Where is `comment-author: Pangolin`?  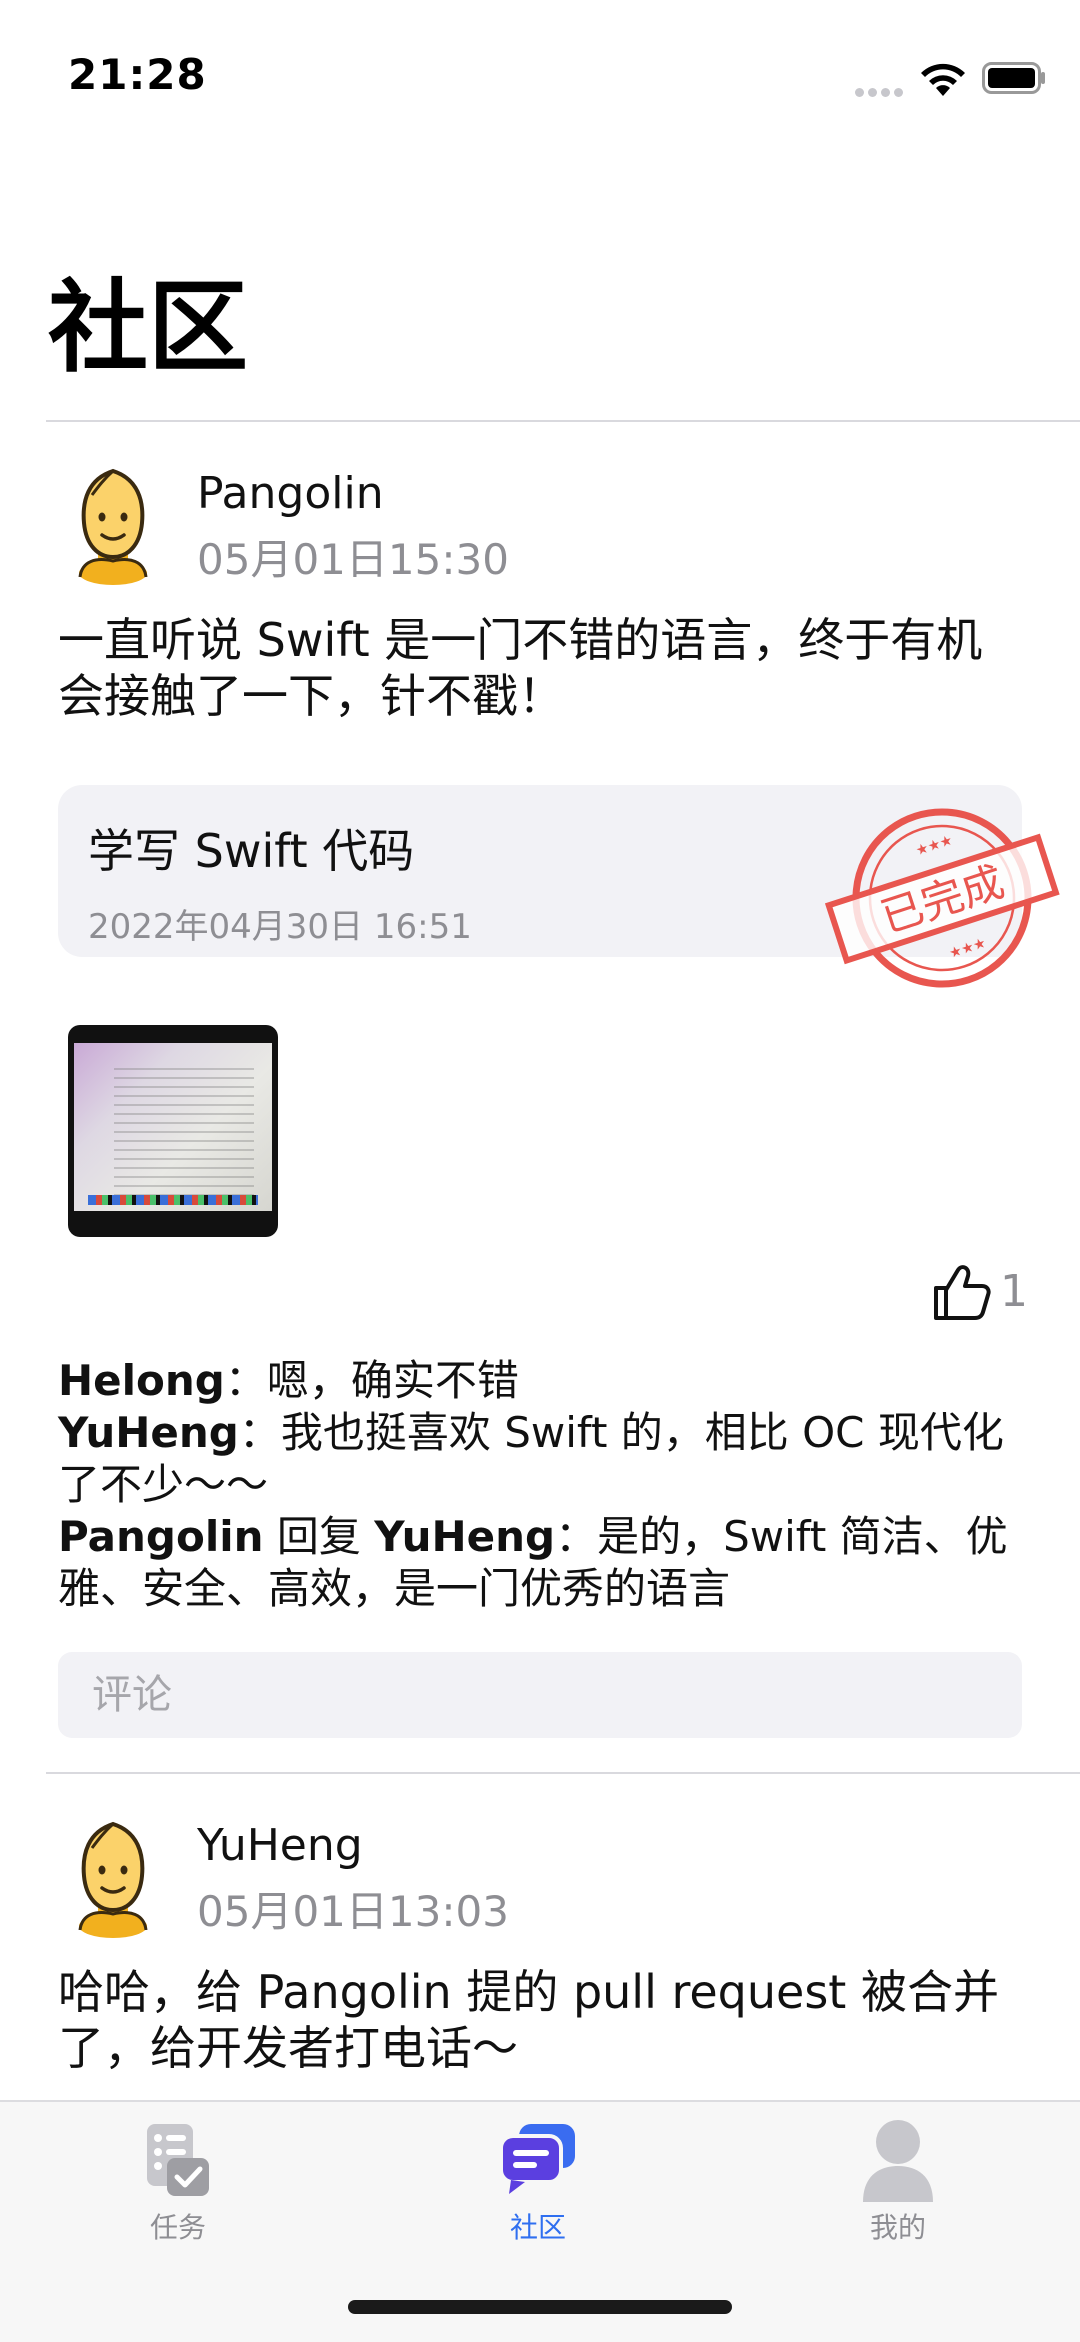
comment-author: Pangolin is located at coordinates (161, 1536).